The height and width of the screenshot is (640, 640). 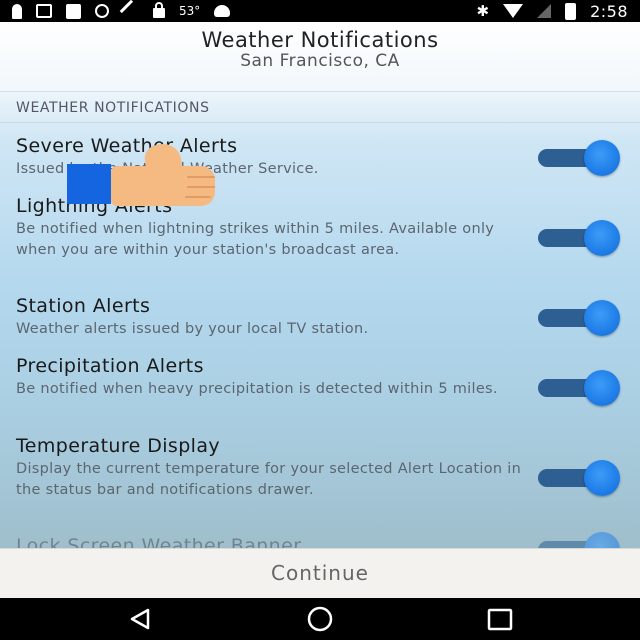 What do you see at coordinates (113, 108) in the screenshot?
I see `section-header: WEATHER NOTIFICATIONS` at bounding box center [113, 108].